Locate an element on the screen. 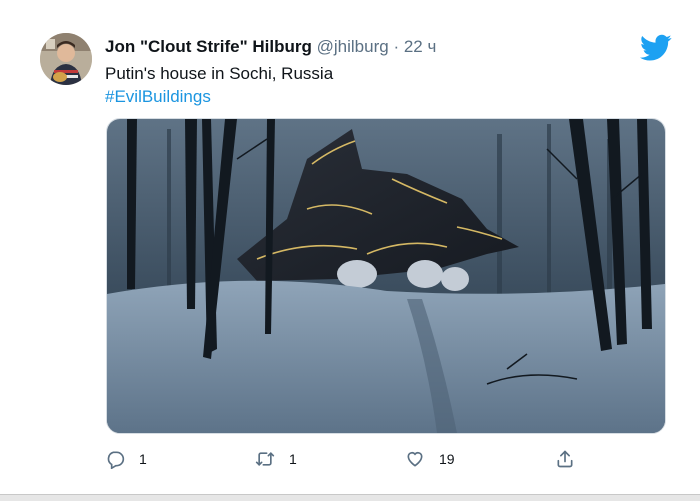  twitter-bird-icon is located at coordinates (656, 48).